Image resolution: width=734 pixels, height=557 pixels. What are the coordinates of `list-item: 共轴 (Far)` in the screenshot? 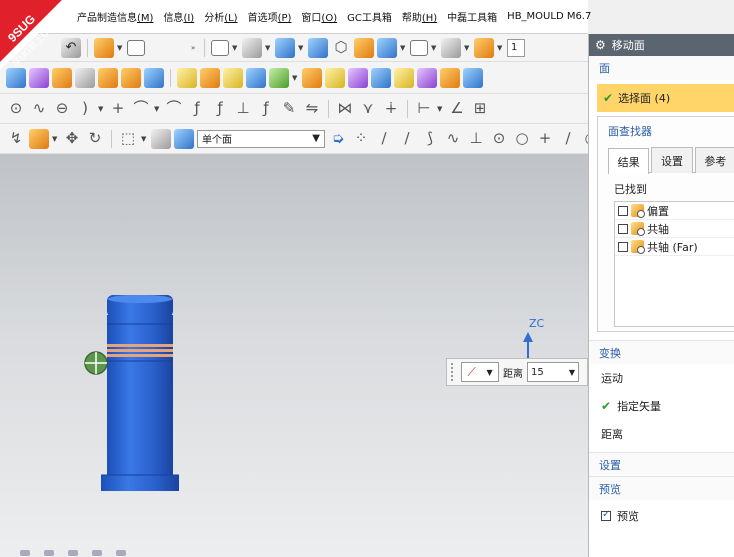 It's located at (674, 247).